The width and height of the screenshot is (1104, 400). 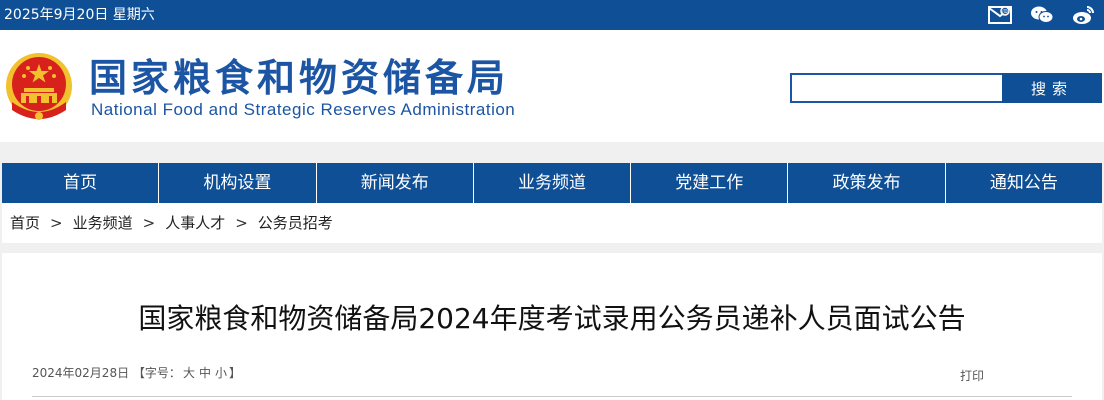 I want to click on article-date: 2024年02月28日, so click(x=81, y=373).